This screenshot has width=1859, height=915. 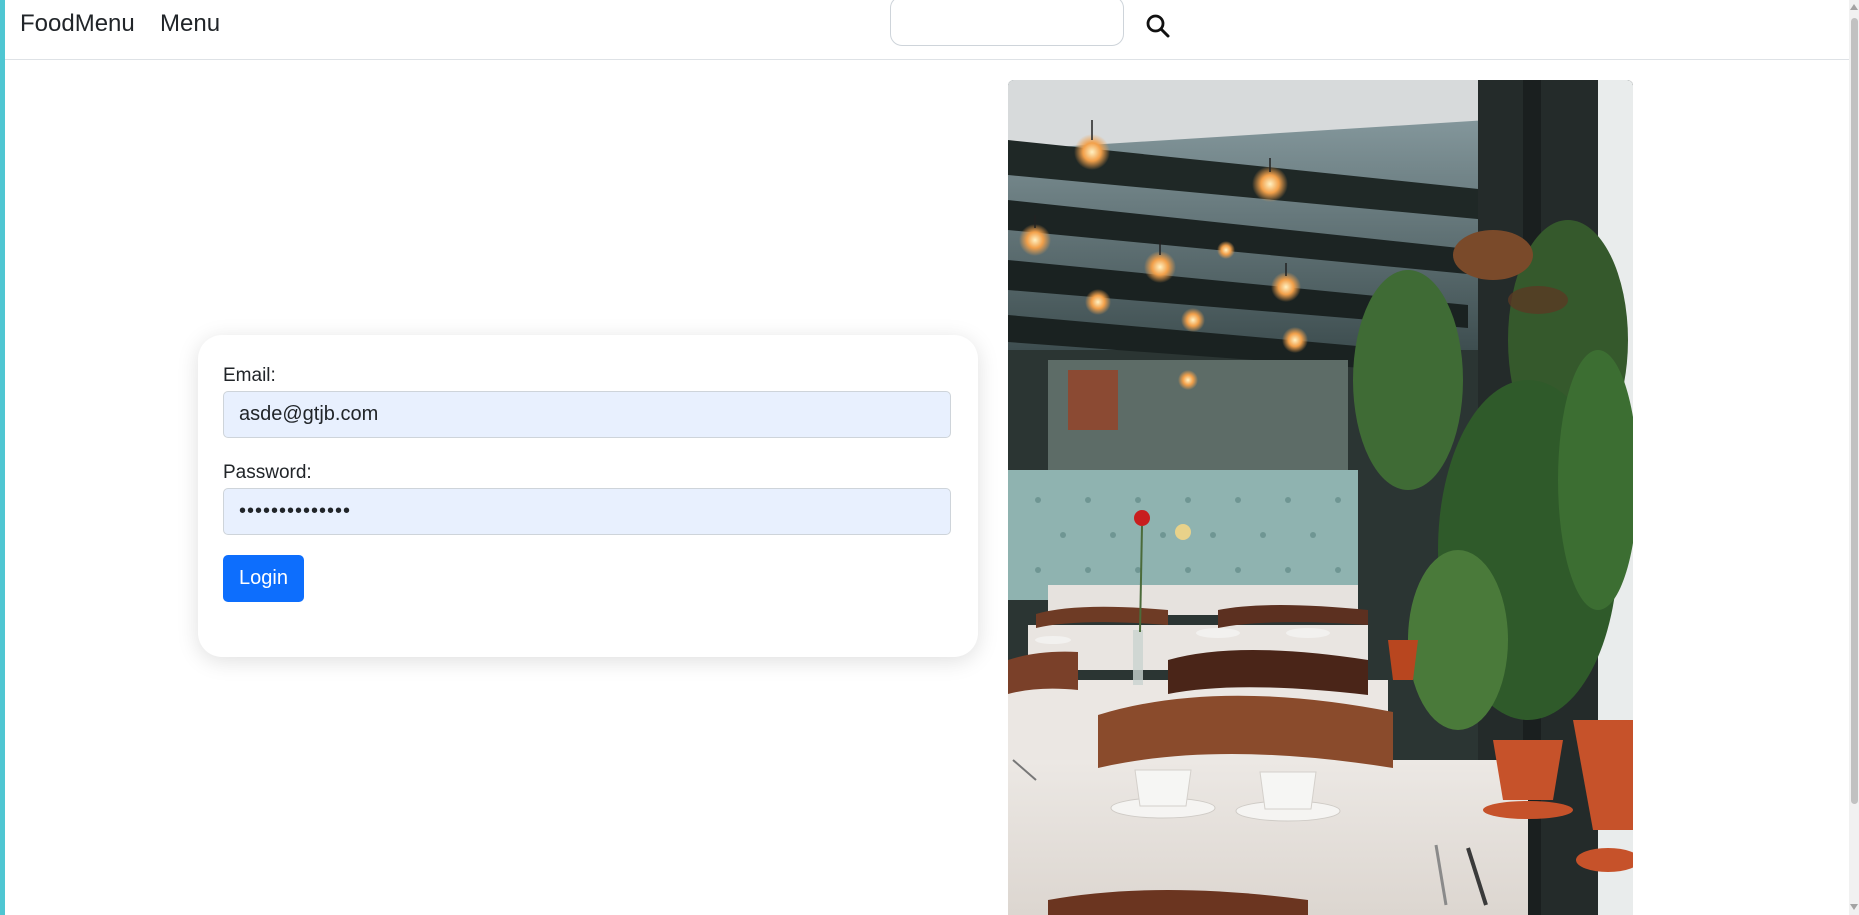 I want to click on scroll-up-arrow-icon, so click(x=1854, y=7).